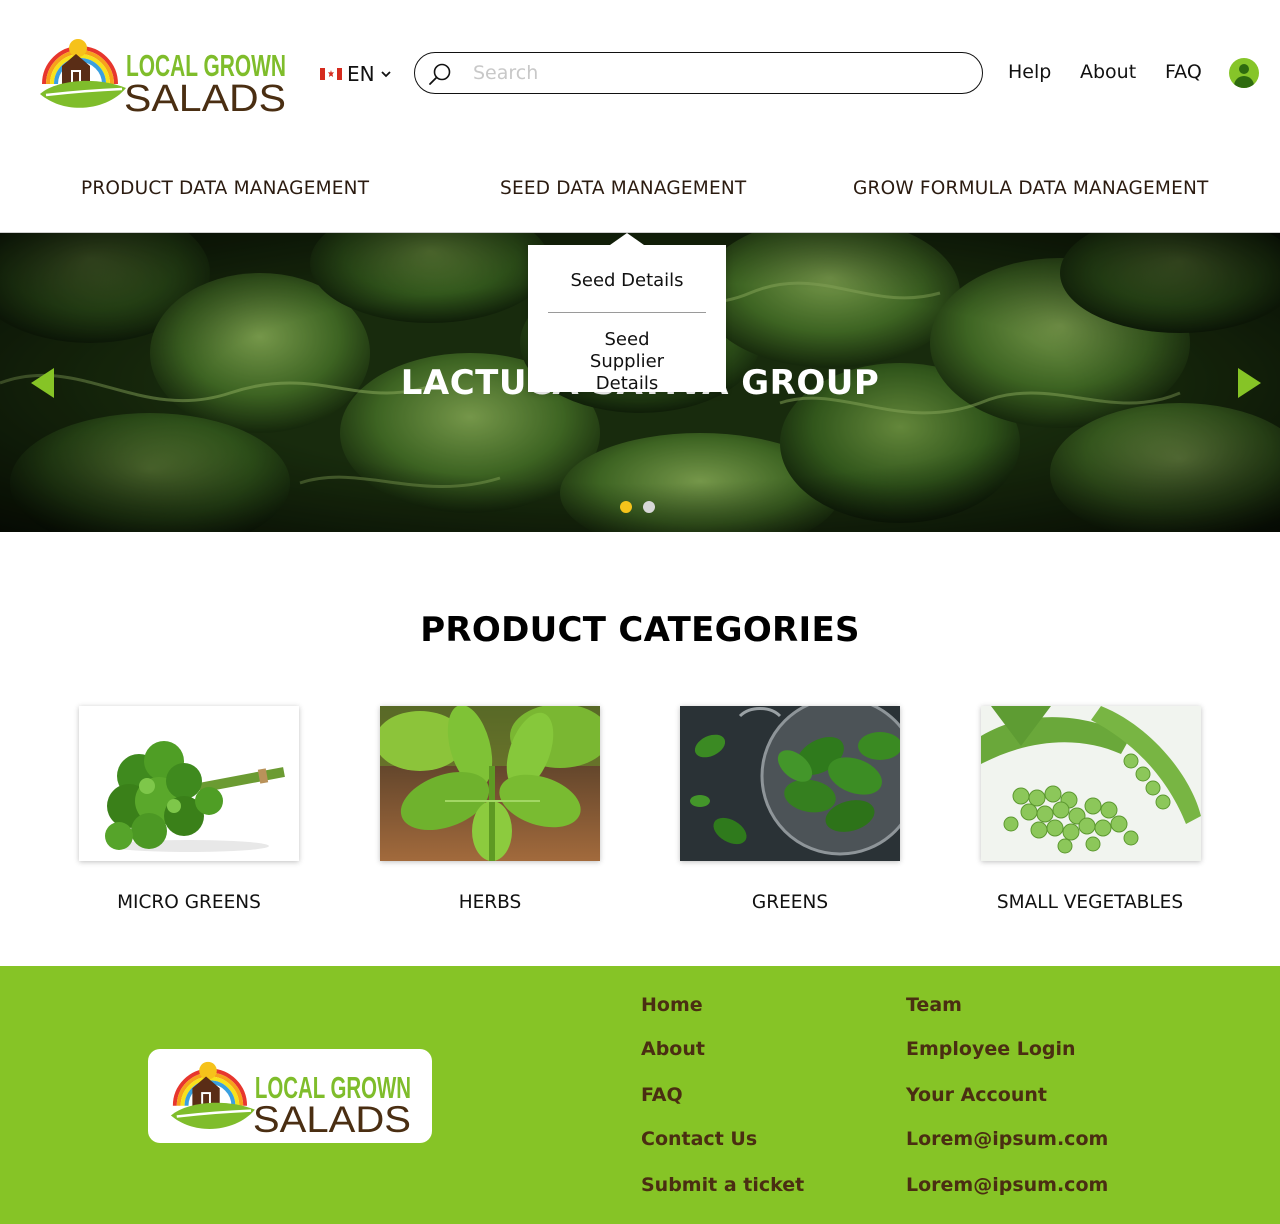  I want to click on footer-brand-logo: LOCAL GROWN SALADS, so click(290, 1096).